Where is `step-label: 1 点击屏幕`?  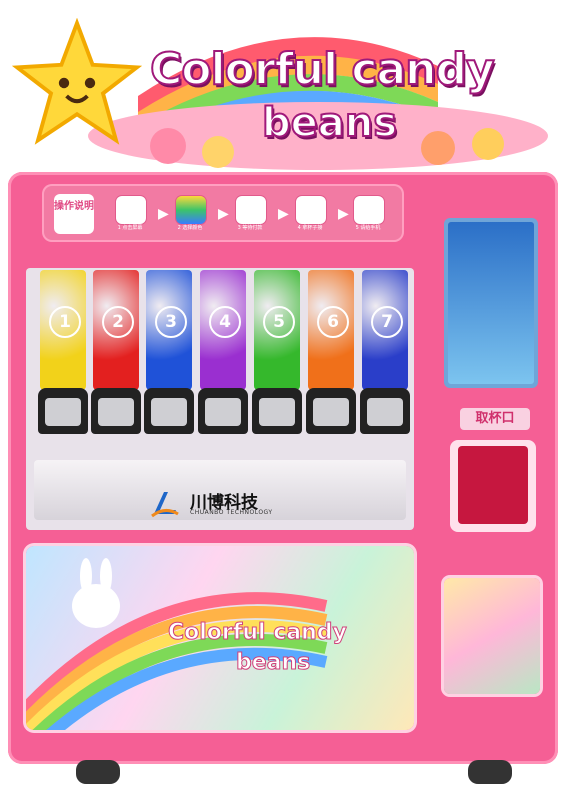
step-label: 1 点击屏幕 is located at coordinates (130, 228).